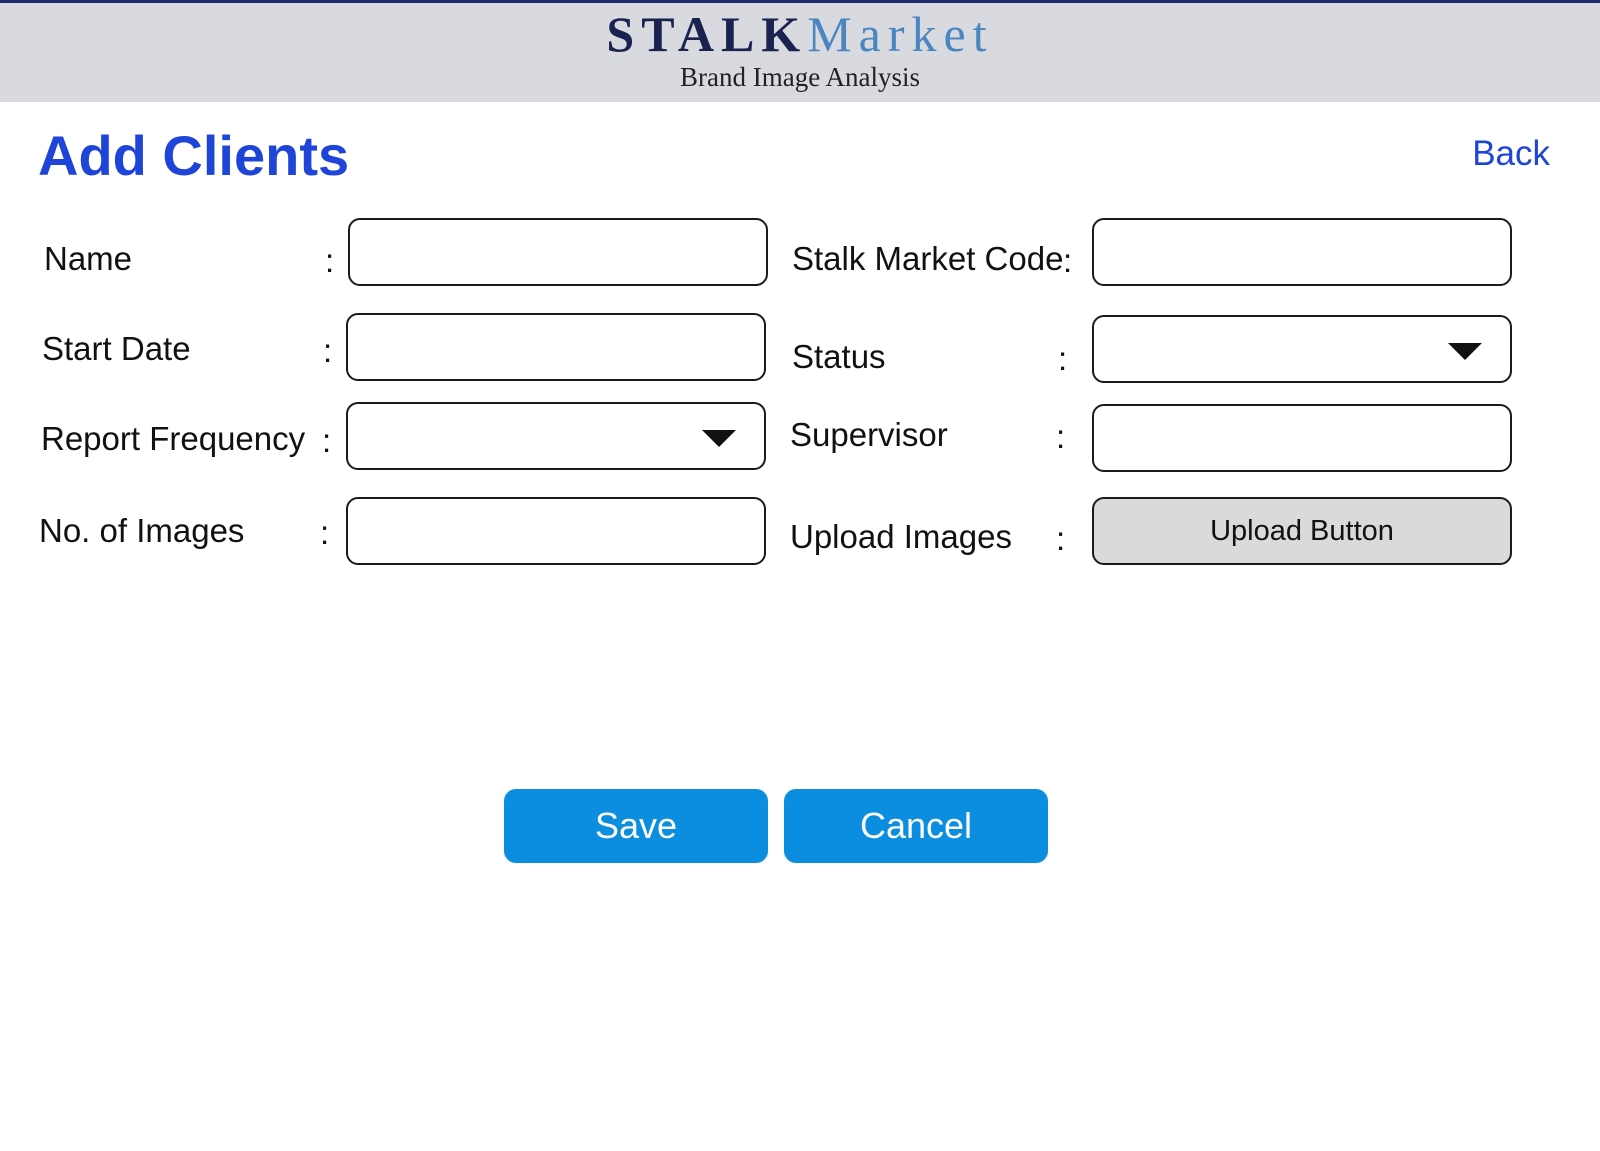 The height and width of the screenshot is (1151, 1600). Describe the element at coordinates (1063, 358) in the screenshot. I see `status-colon: :` at that location.